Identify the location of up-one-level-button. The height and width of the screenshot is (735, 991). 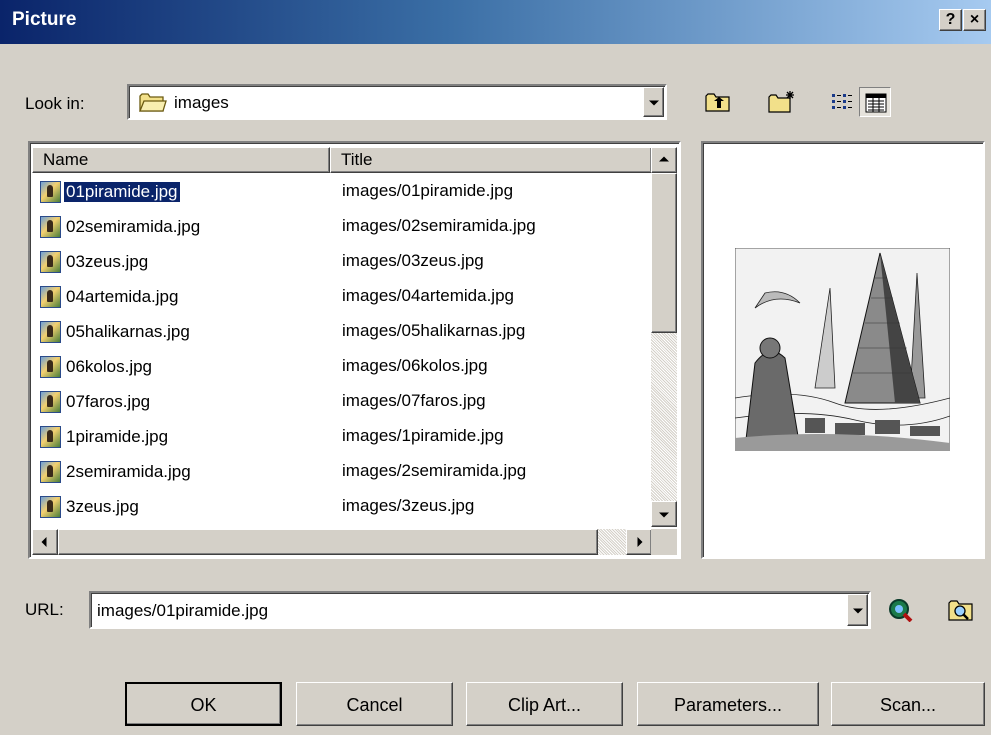
(718, 102).